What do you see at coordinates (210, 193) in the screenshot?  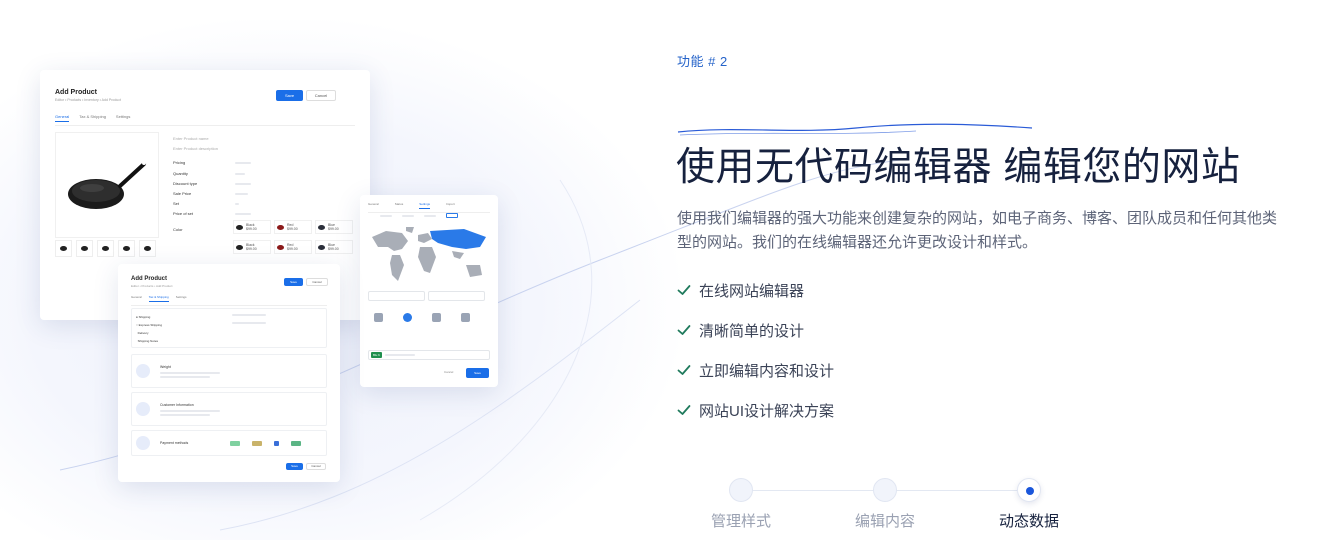 I see `form-row: Sale Price` at bounding box center [210, 193].